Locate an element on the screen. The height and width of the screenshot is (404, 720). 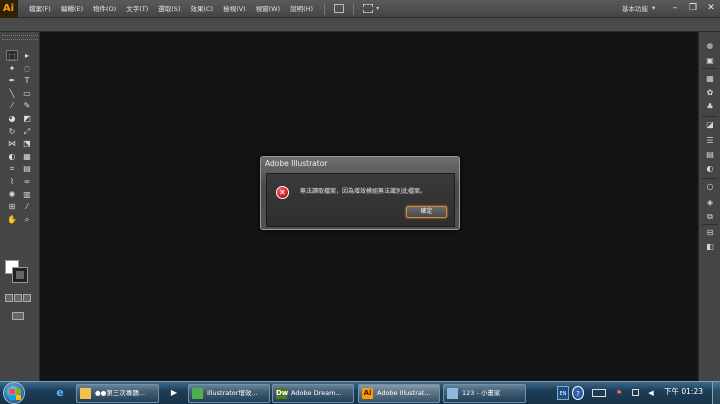
zoom-tool-icon: ⌕ is located at coordinates (27, 219).